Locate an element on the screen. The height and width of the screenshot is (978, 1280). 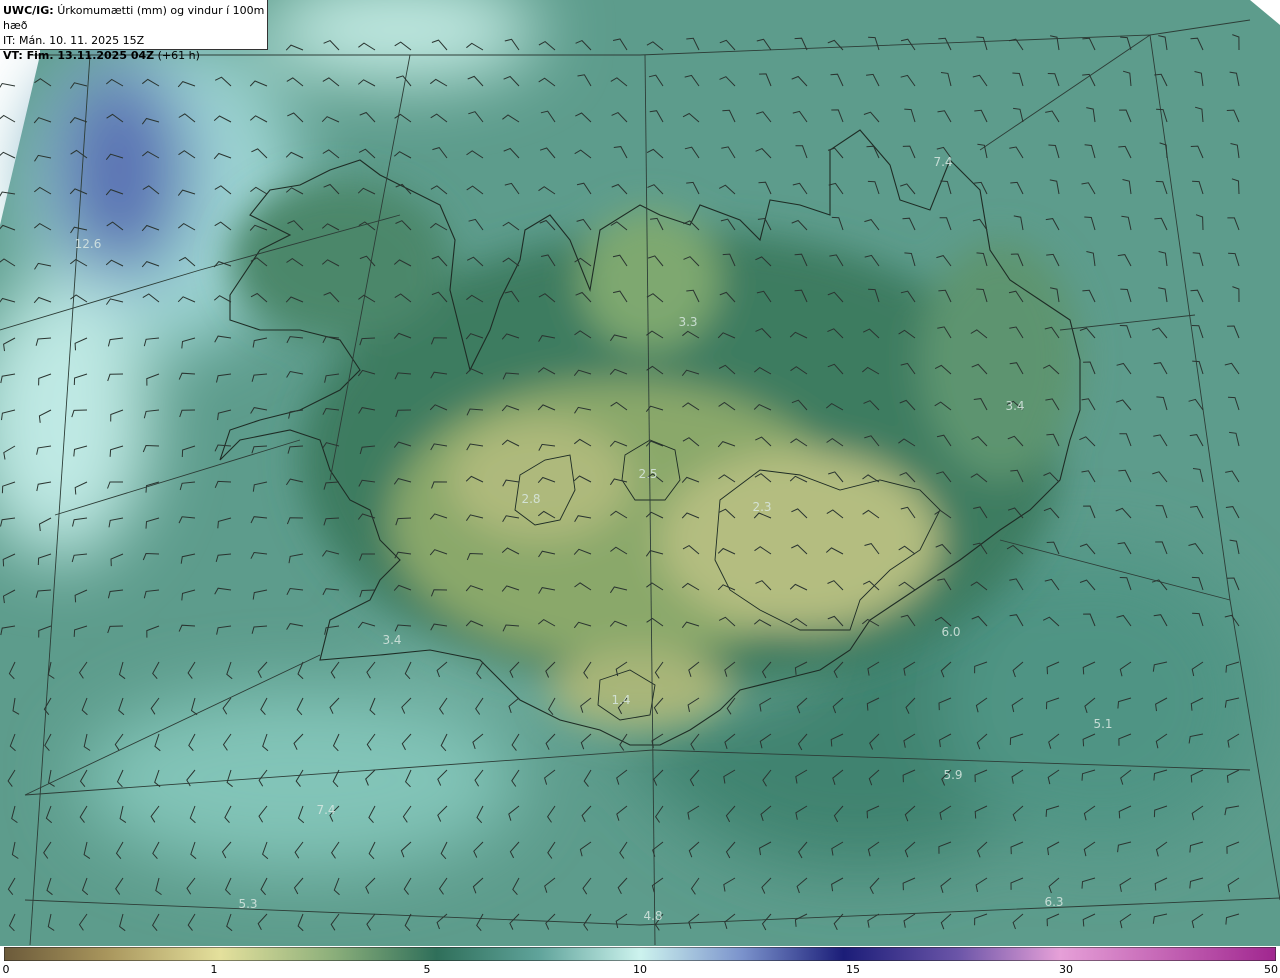
valid-time: VT: Fim. 13.11.2025 04Z is located at coordinates (79, 55).